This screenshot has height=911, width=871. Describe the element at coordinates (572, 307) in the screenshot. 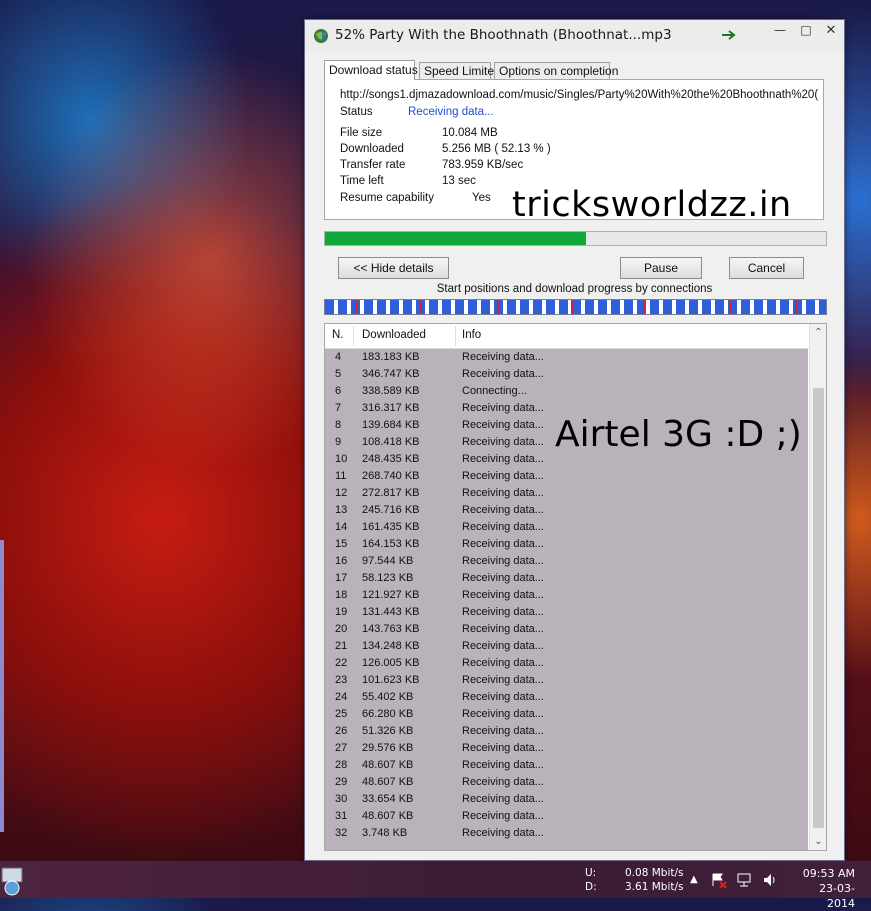

I see `connection-marker` at that location.